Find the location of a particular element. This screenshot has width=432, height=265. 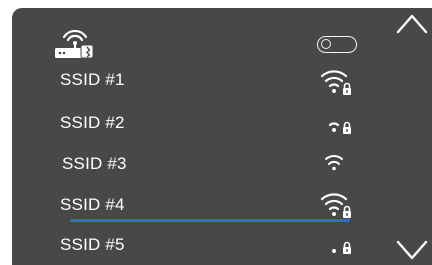

network-row: SSID #3 is located at coordinates (215, 165).